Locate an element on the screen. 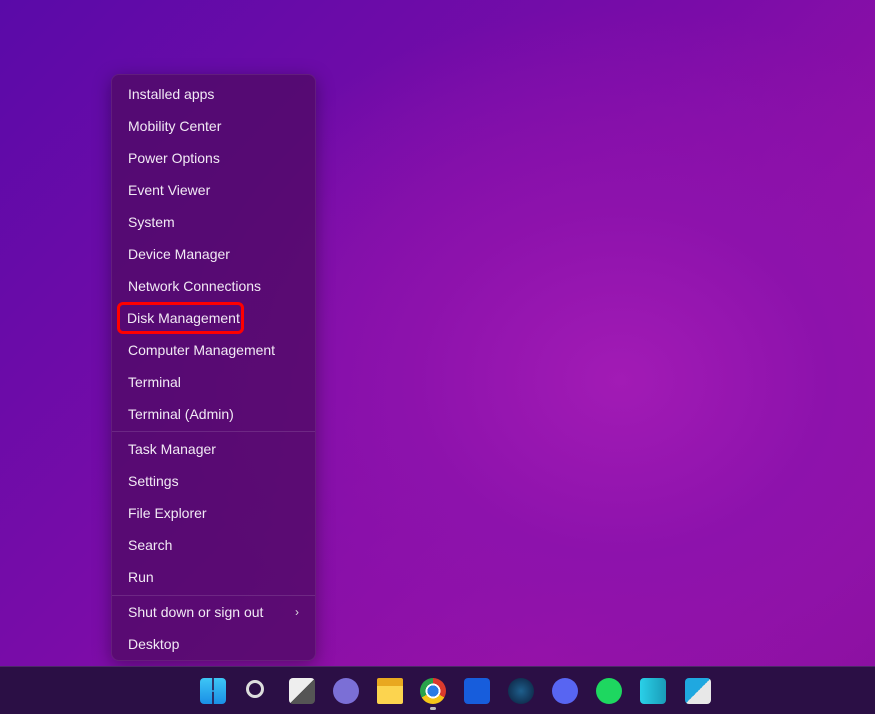 This screenshot has height=714, width=875. shut-down-label: Shut down or sign out is located at coordinates (196, 612).